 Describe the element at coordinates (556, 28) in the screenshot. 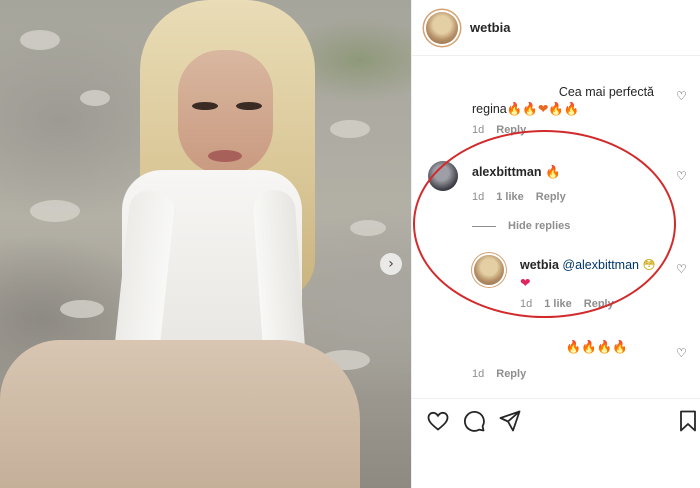

I see `post-header: wetbia` at that location.